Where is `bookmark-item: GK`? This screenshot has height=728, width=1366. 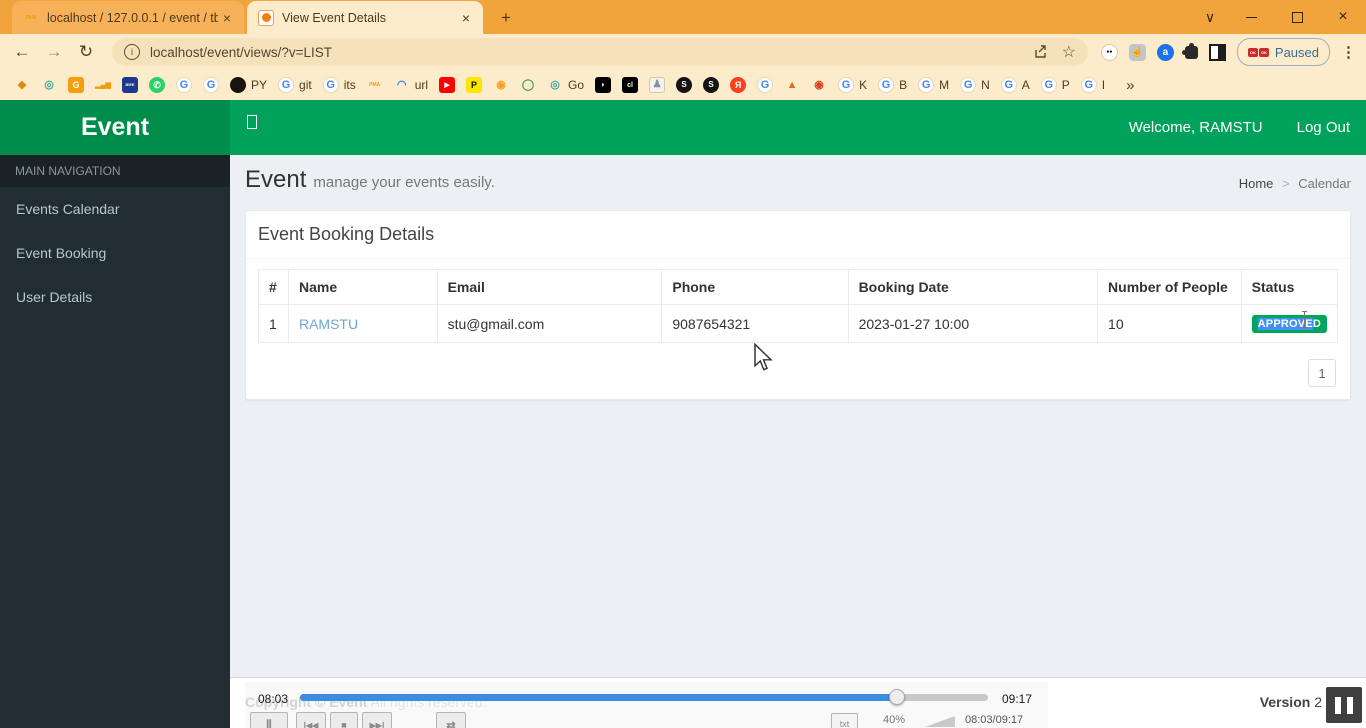
bookmark-item: GK is located at coordinates (852, 85).